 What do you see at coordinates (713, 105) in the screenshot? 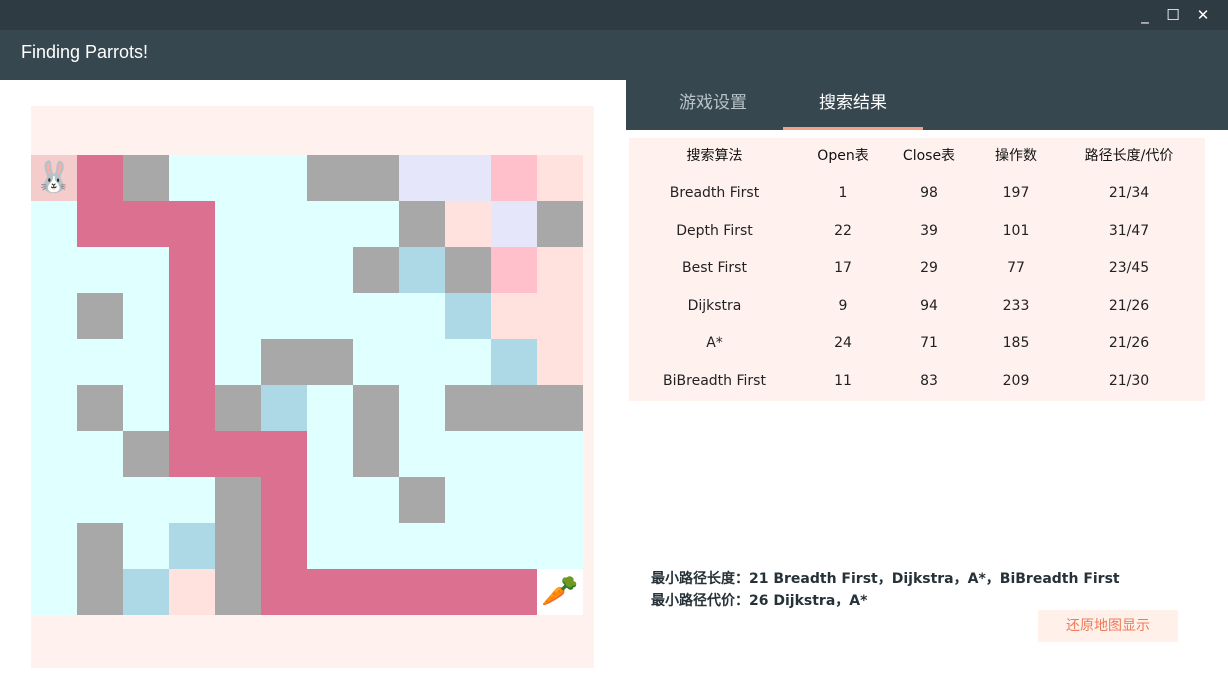
I see `tab-game-settings: 游戏设置` at bounding box center [713, 105].